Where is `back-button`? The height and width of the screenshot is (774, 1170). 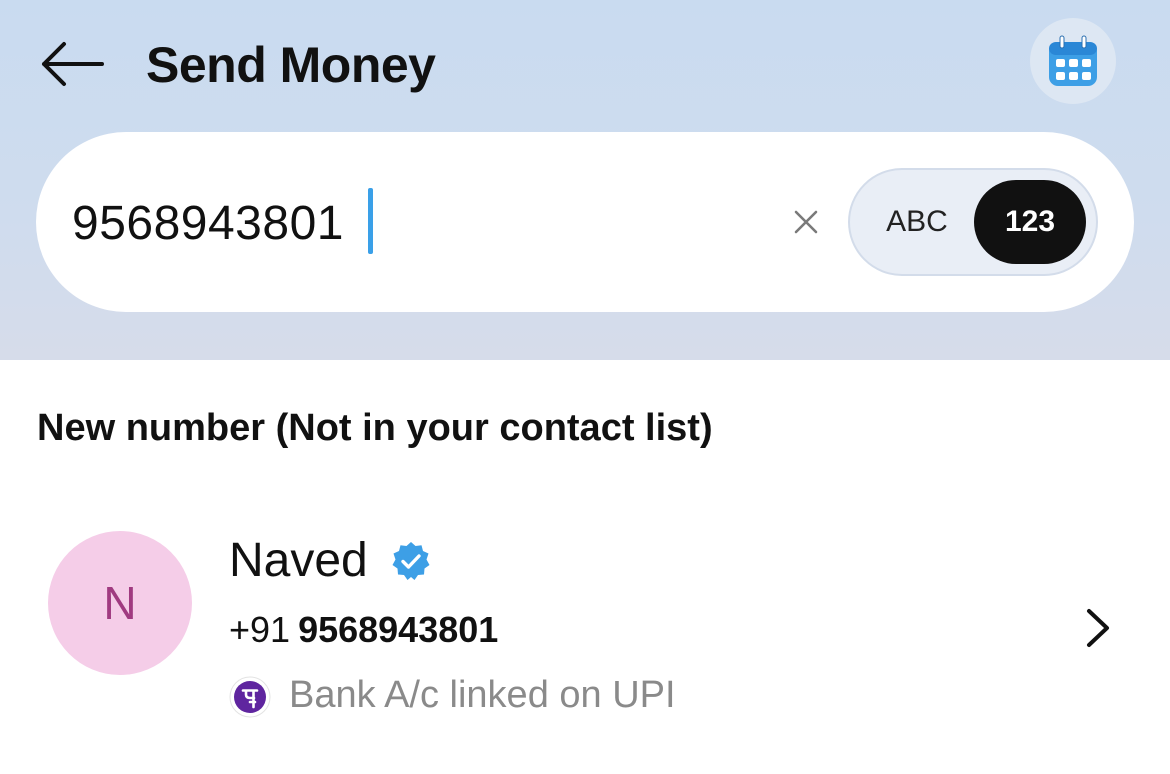 back-button is located at coordinates (72, 64).